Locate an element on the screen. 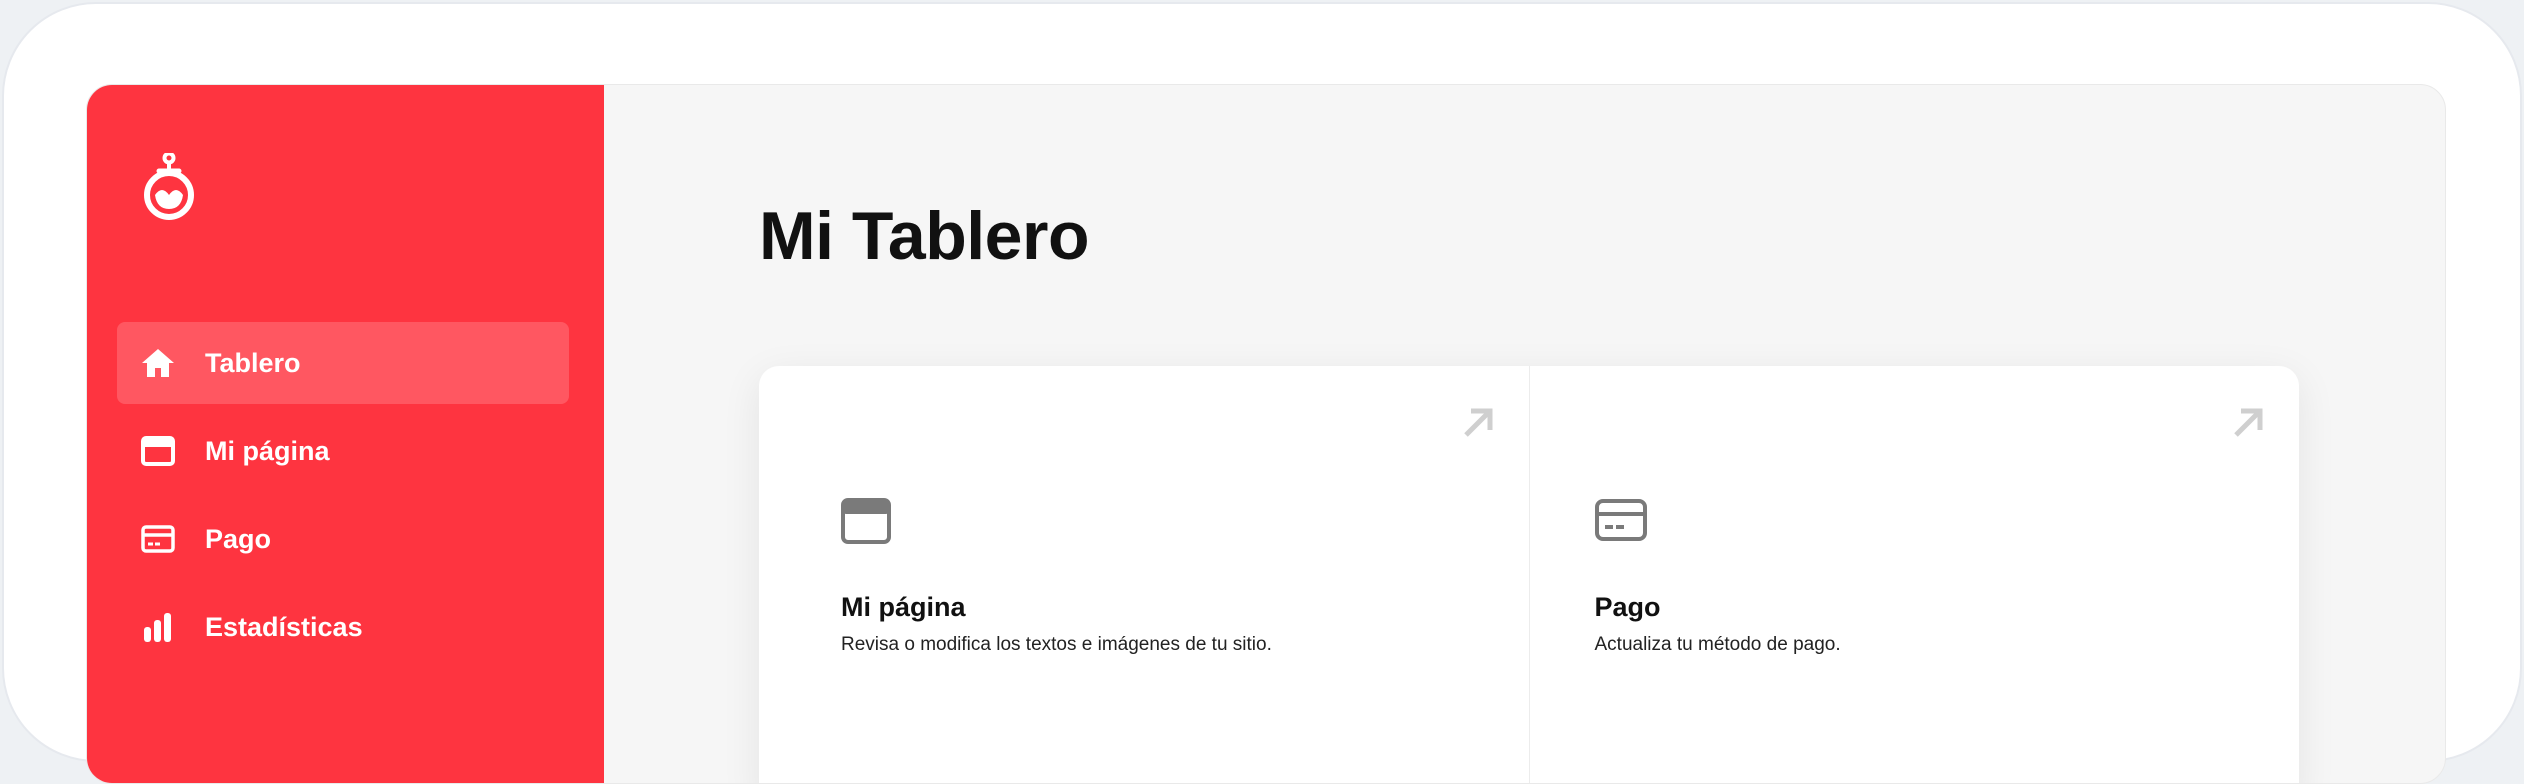 This screenshot has height=784, width=2524. home-icon is located at coordinates (158, 363).